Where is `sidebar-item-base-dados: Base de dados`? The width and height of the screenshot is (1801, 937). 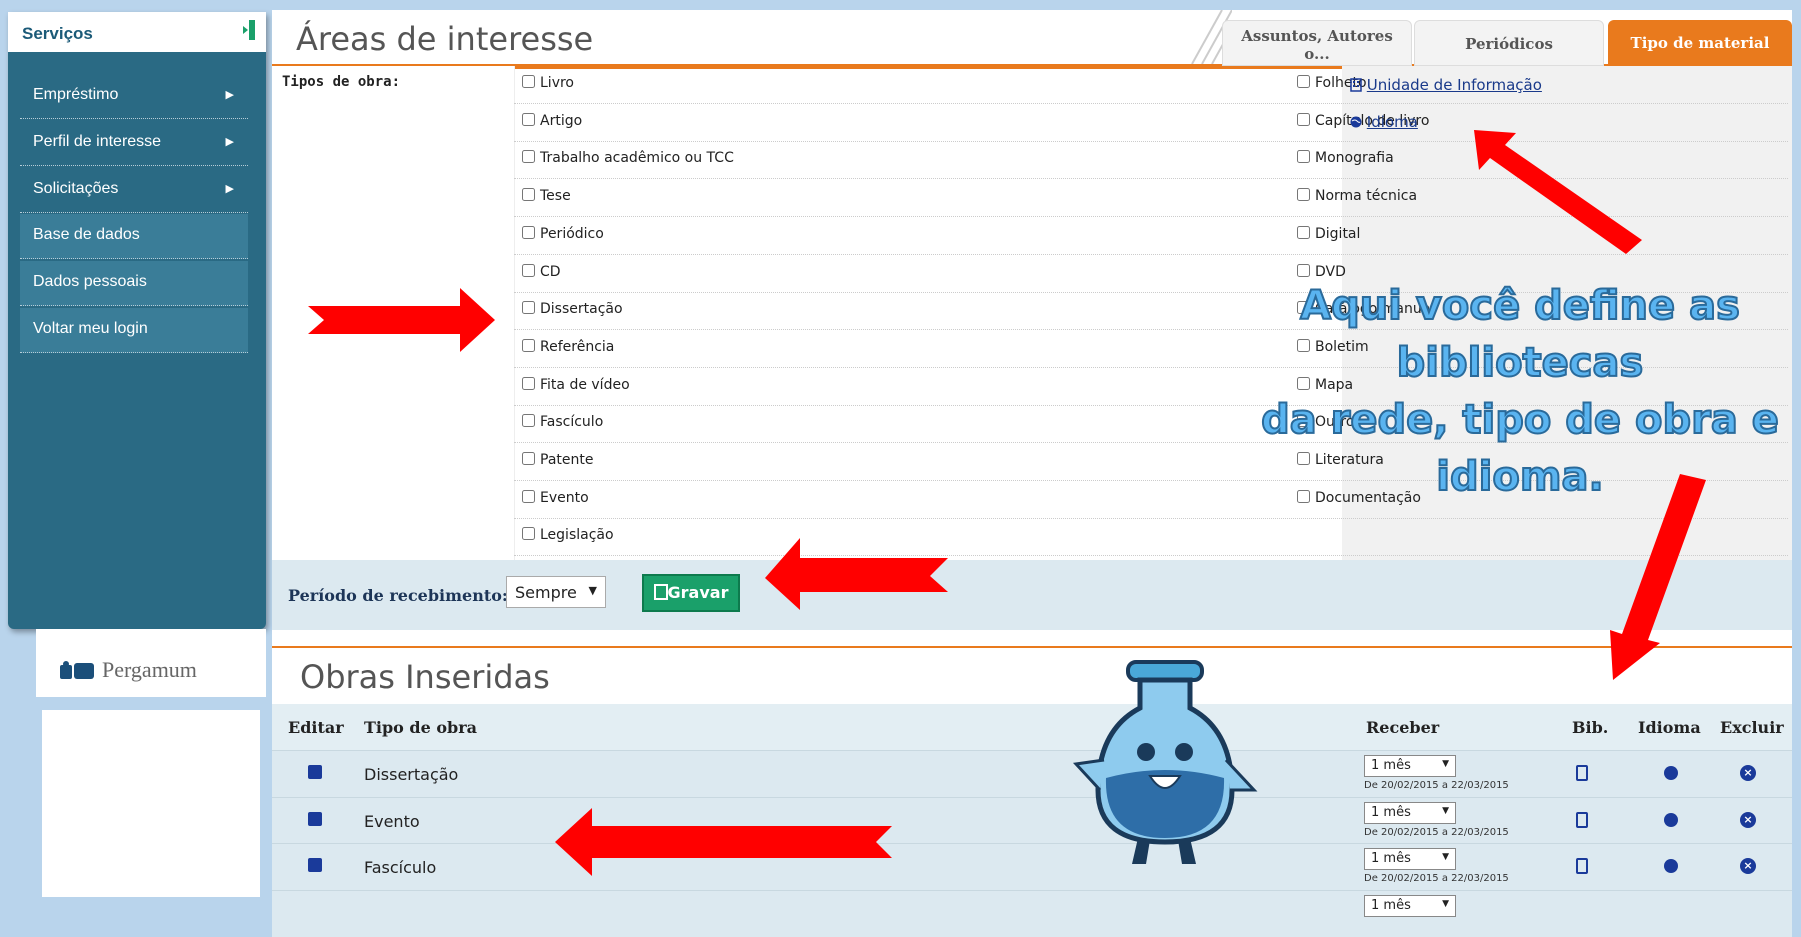
sidebar-item-base-dados: Base de dados is located at coordinates (134, 236).